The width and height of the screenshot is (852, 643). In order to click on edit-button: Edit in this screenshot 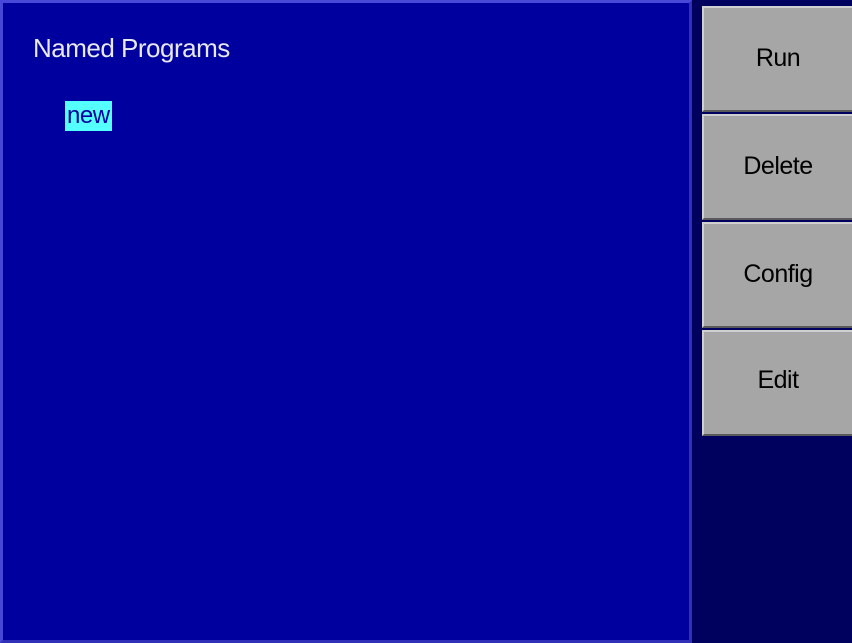, I will do `click(777, 383)`.